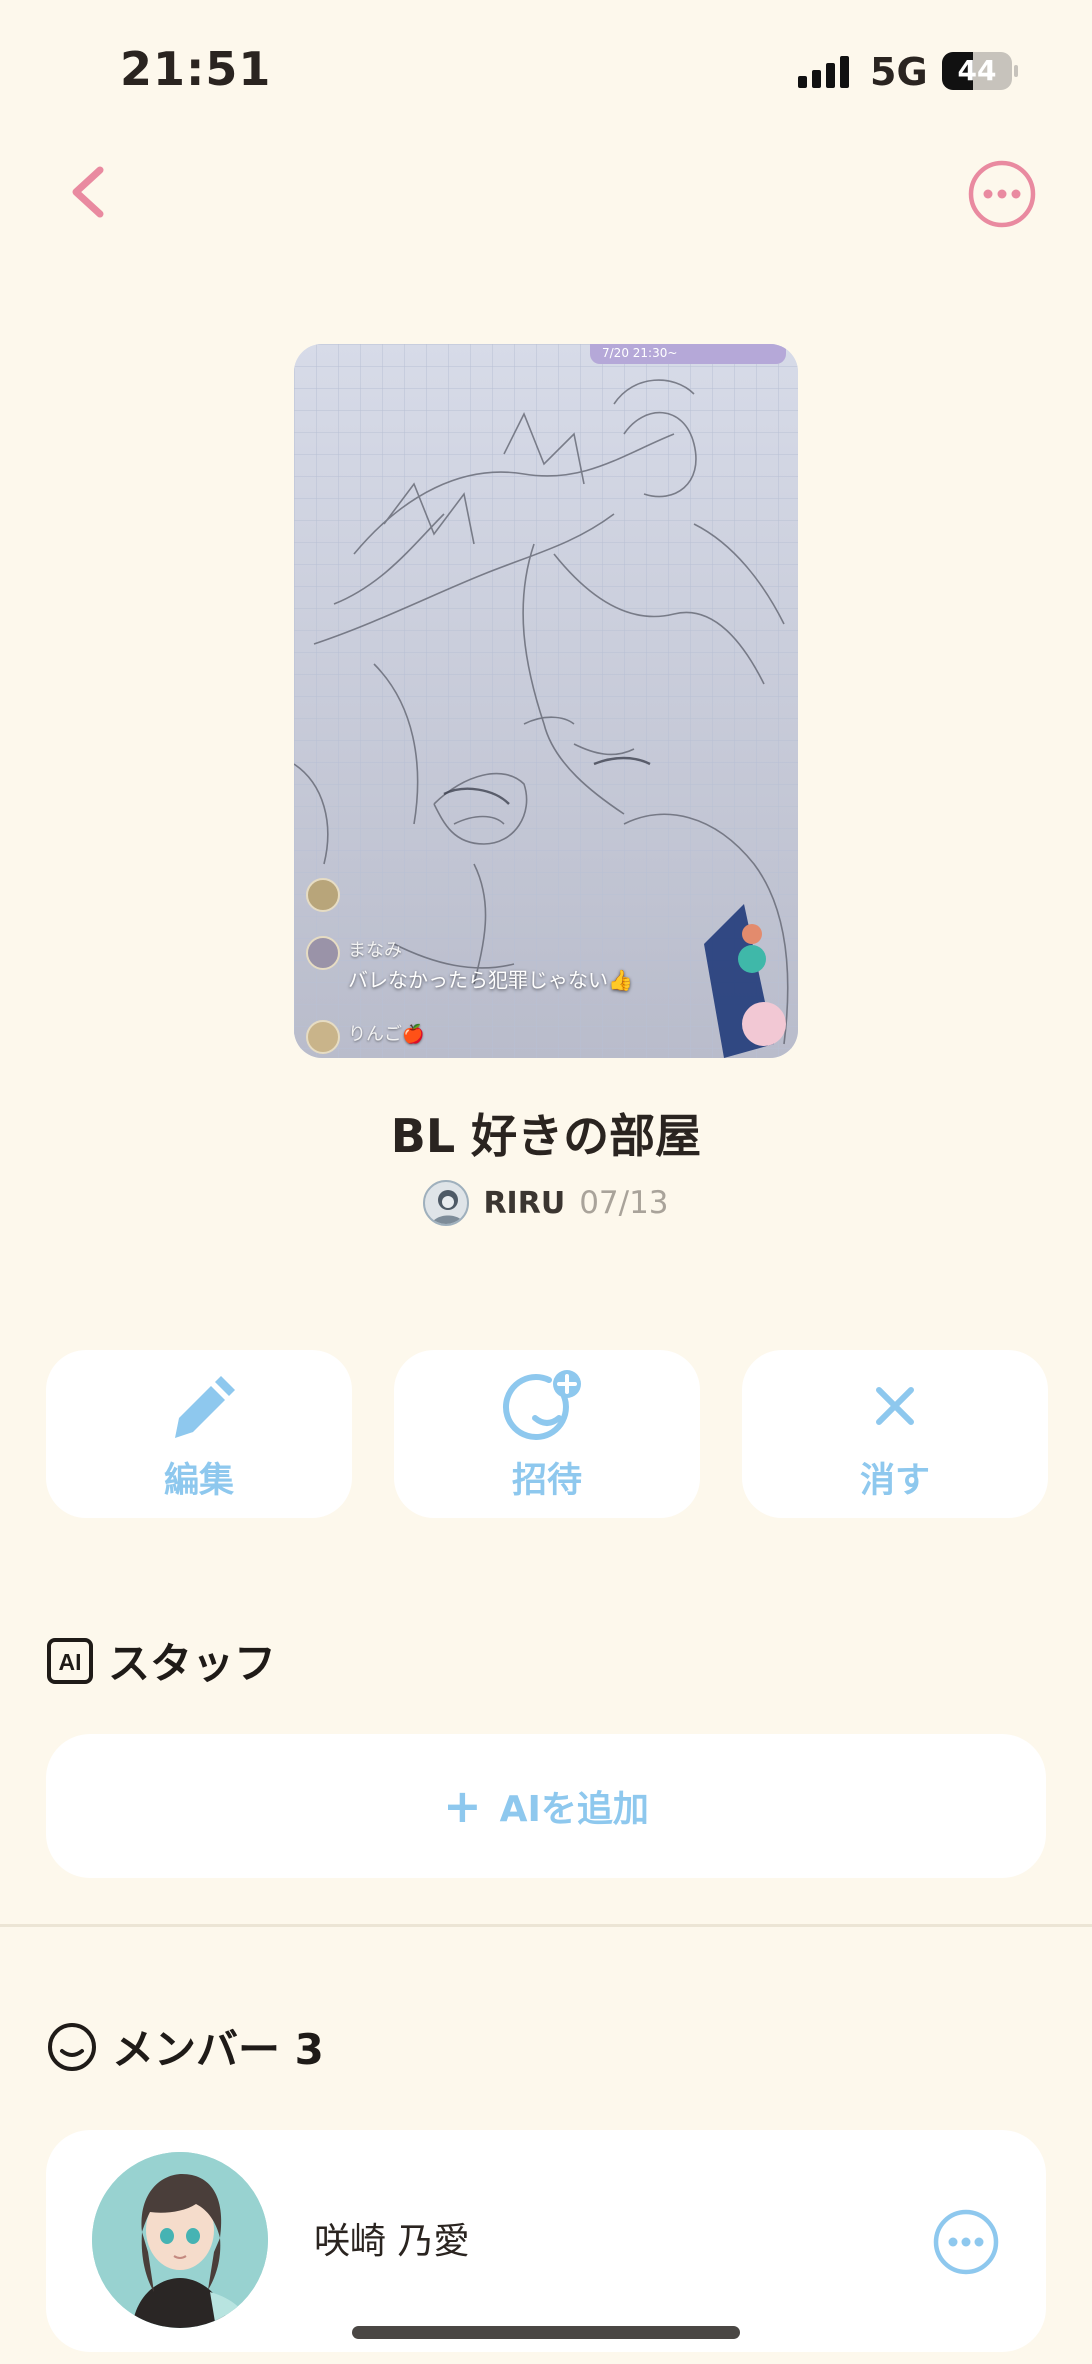  What do you see at coordinates (823, 71) in the screenshot?
I see `cellular-signal-icon` at bounding box center [823, 71].